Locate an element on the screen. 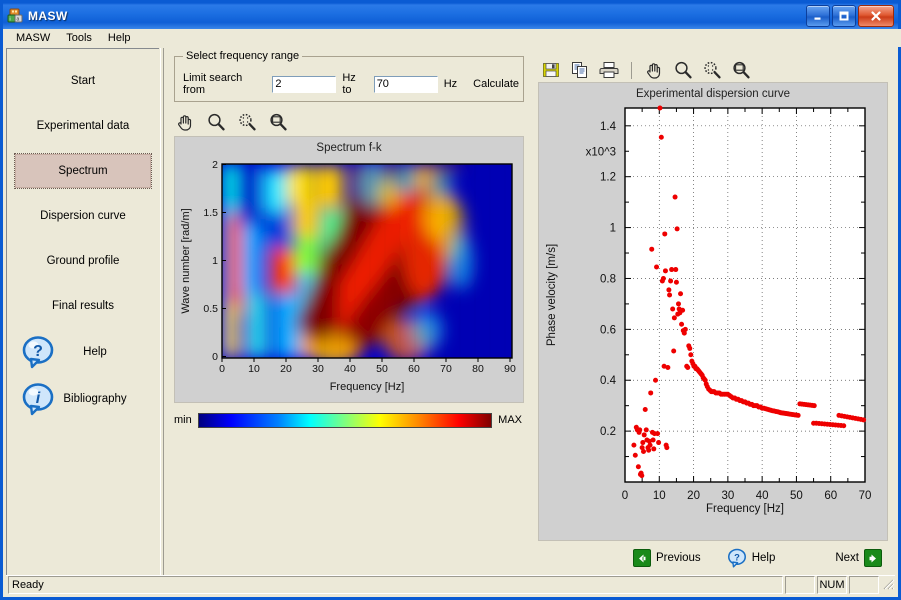 Image resolution: width=901 pixels, height=600 pixels. spectrum-plot-title: Spectrum f-k is located at coordinates (349, 148).